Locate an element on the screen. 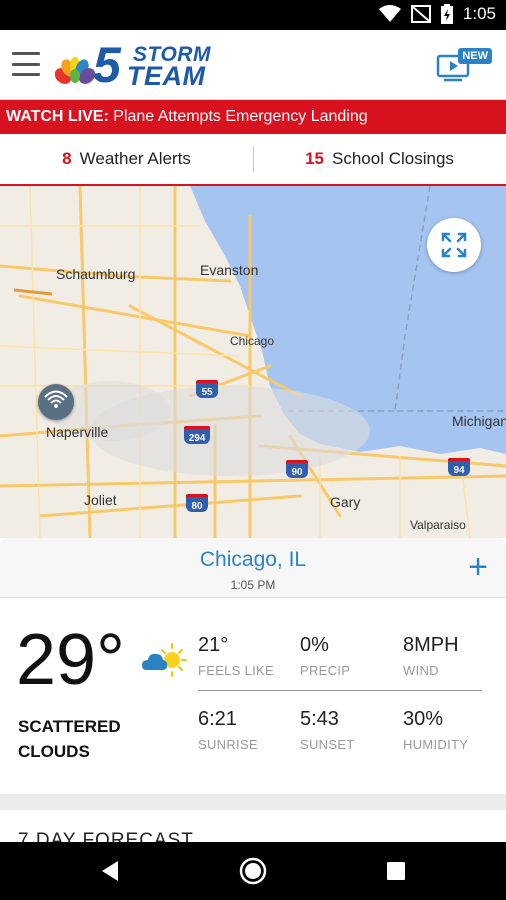  status-bar: 1:05 is located at coordinates (253, 15).